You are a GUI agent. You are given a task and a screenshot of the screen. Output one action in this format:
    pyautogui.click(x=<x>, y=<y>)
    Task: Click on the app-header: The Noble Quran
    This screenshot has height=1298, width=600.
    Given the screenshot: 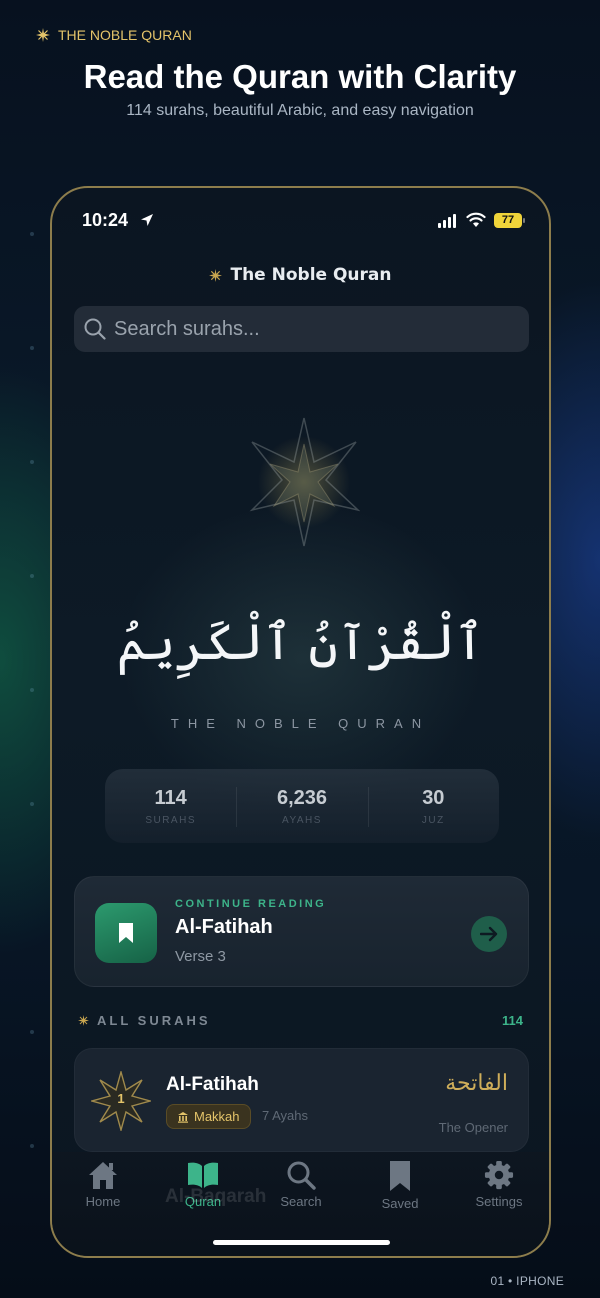 What is the action you would take?
    pyautogui.click(x=300, y=275)
    